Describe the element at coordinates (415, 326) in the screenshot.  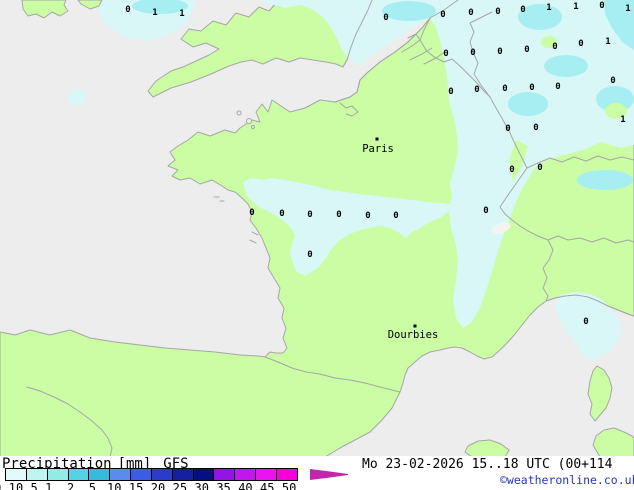
I see `city-dot-dourbies` at that location.